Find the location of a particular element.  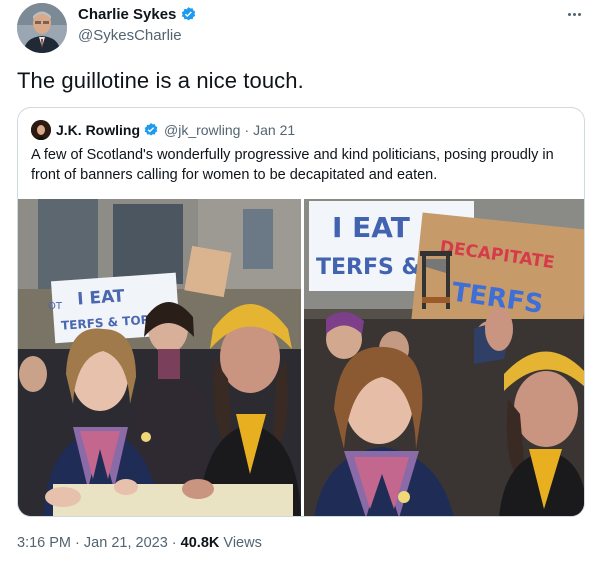

quoted-author-name: J.K. Rowling is located at coordinates (98, 130).